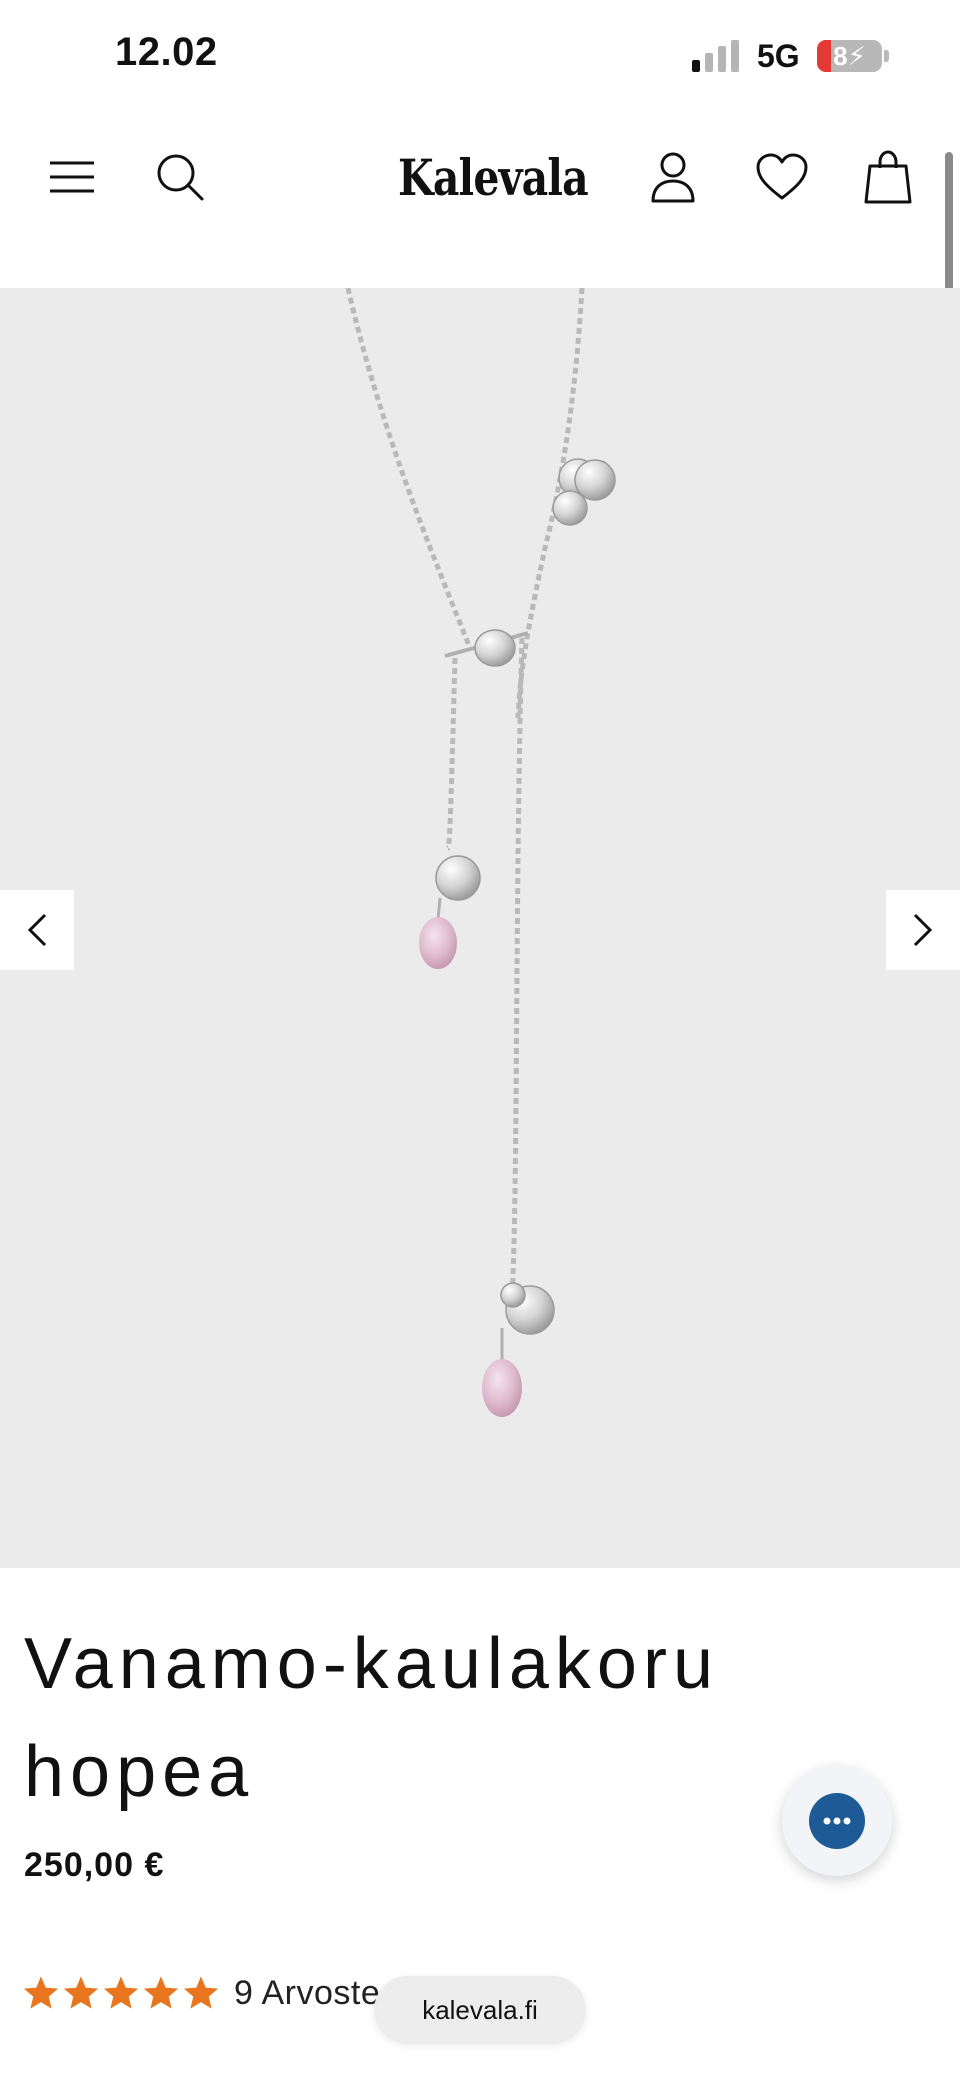 This screenshot has width=960, height=2077. I want to click on battery-nub, so click(886, 56).